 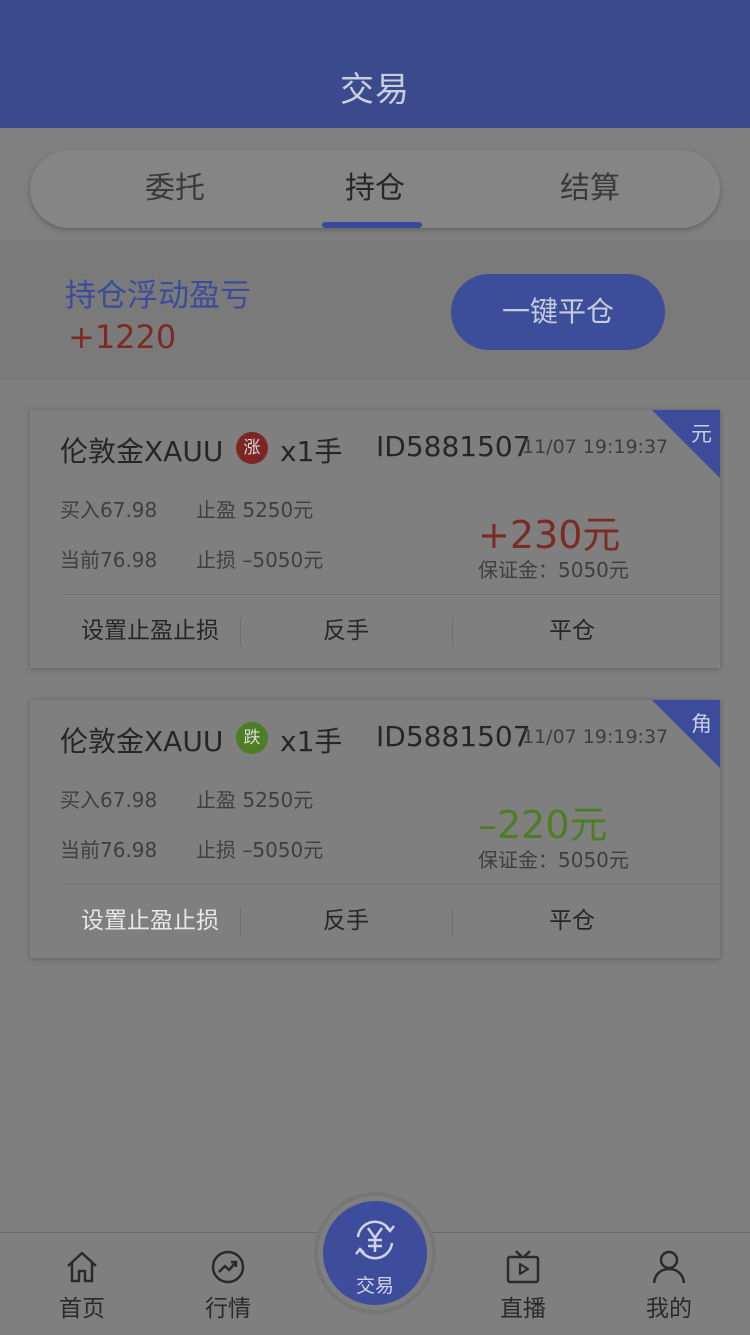 I want to click on floating-pnl-summary: 持仓浮动盈亏 +1220 一键平仓, so click(x=375, y=310).